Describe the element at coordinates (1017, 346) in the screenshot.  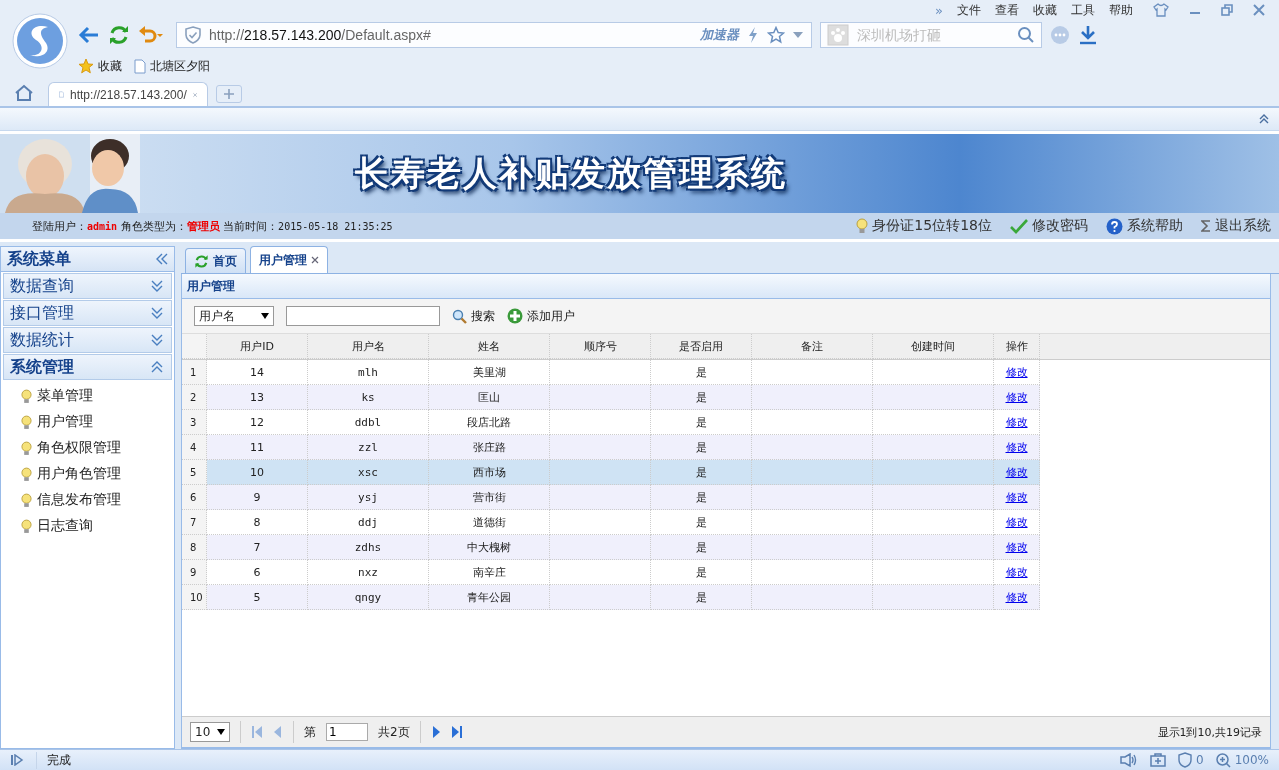
I see `column-header: 操作` at that location.